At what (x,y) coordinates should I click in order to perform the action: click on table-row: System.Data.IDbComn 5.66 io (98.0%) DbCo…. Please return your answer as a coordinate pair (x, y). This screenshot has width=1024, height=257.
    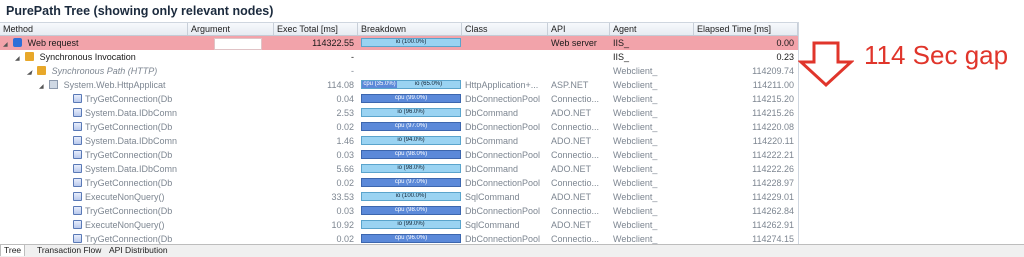
    Looking at the image, I should click on (399, 169).